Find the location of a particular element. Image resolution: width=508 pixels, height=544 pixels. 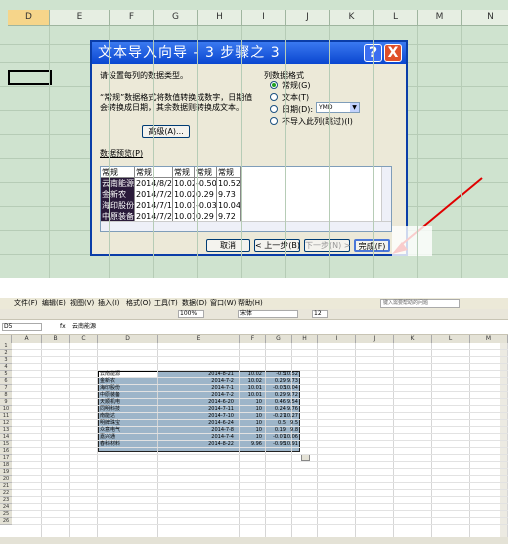

menu-item: 帮助(H) is located at coordinates (250, 303).